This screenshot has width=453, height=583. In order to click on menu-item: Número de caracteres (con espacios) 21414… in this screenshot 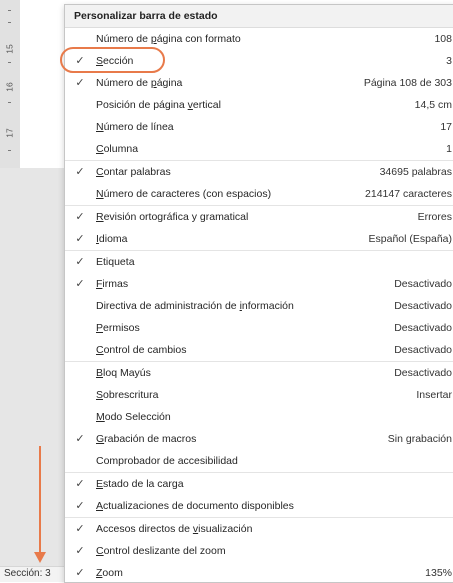, I will do `click(259, 194)`.